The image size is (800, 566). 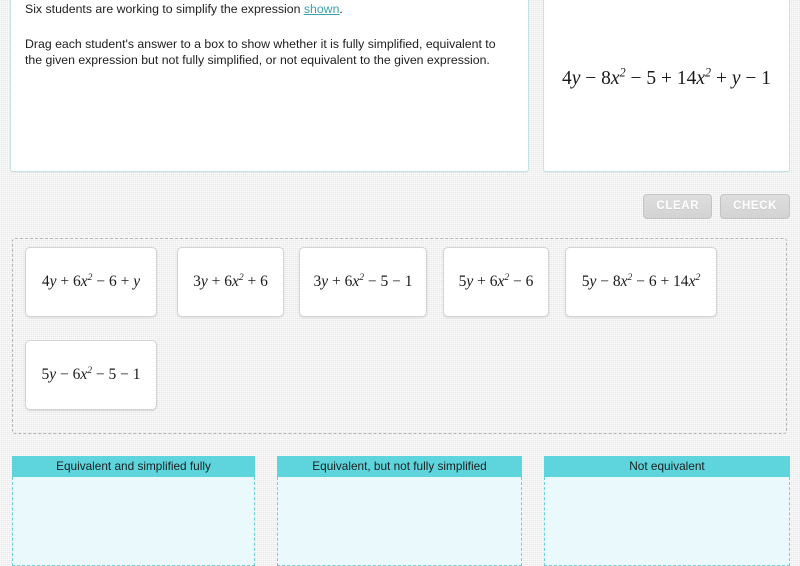 I want to click on answer-tile-expression: 5y − 8x2 − 6 + 14x2, so click(x=641, y=282).